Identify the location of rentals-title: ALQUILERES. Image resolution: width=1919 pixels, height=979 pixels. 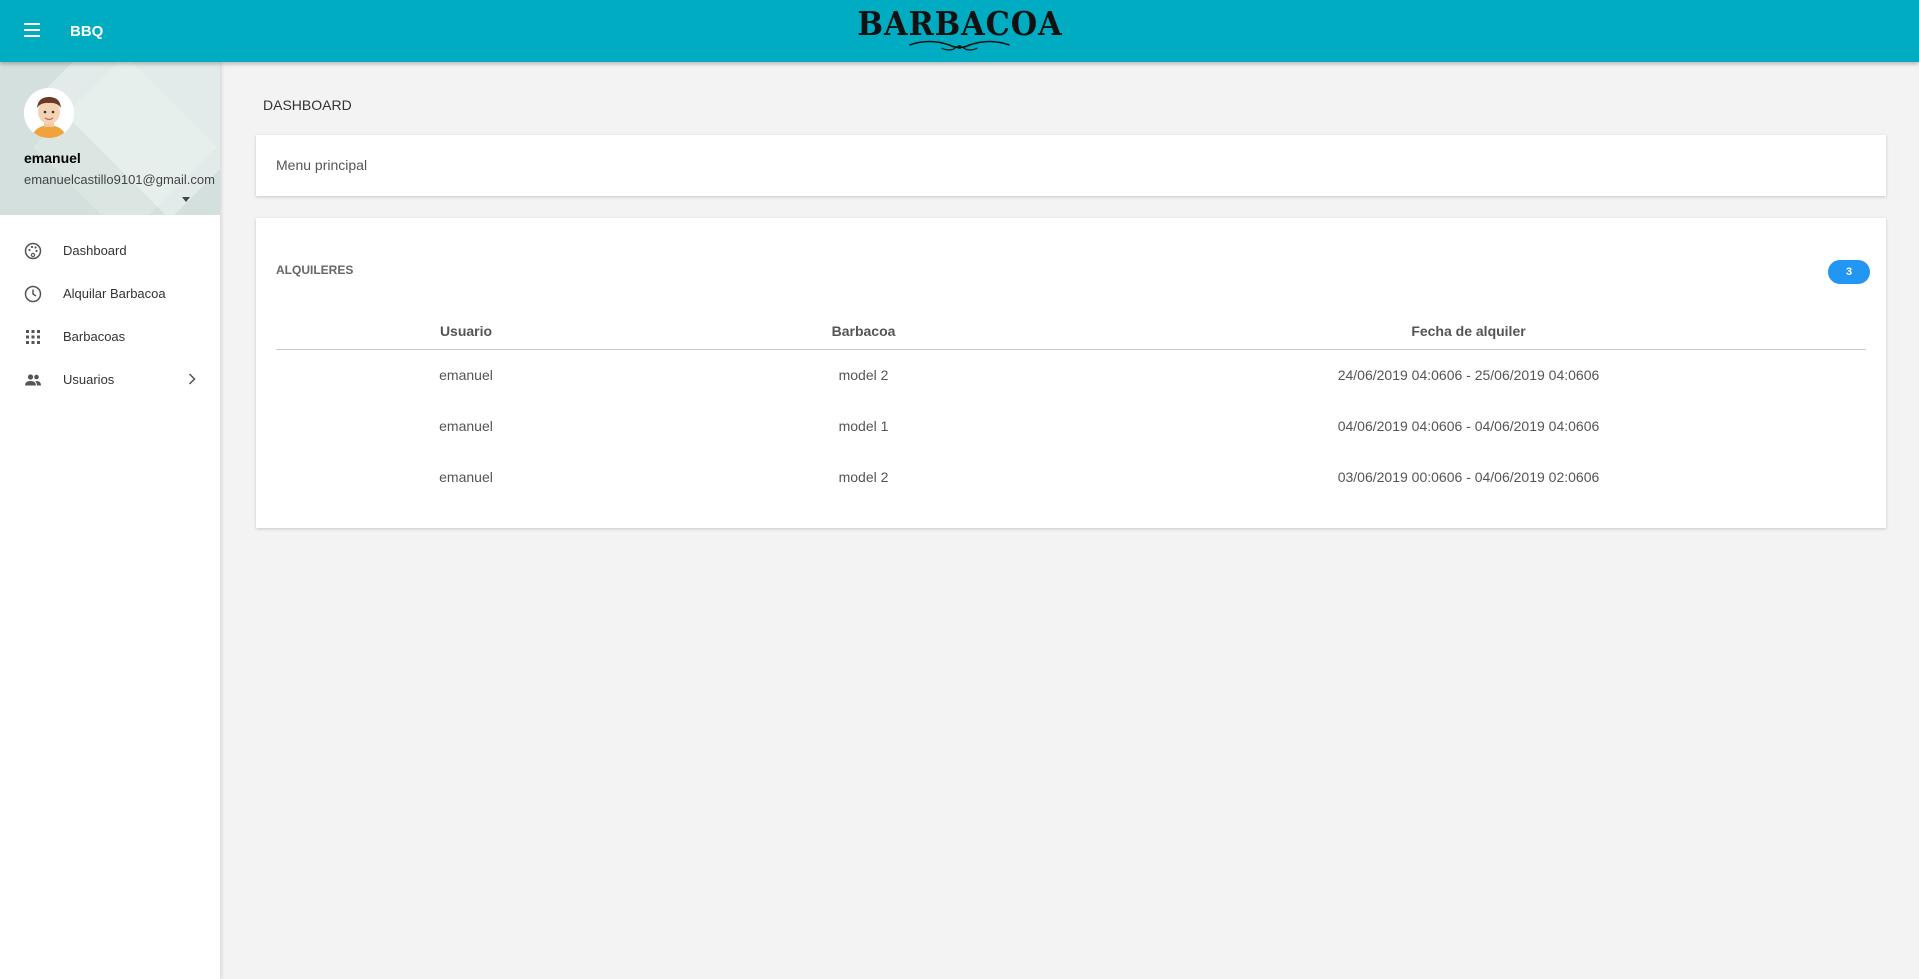
(315, 270).